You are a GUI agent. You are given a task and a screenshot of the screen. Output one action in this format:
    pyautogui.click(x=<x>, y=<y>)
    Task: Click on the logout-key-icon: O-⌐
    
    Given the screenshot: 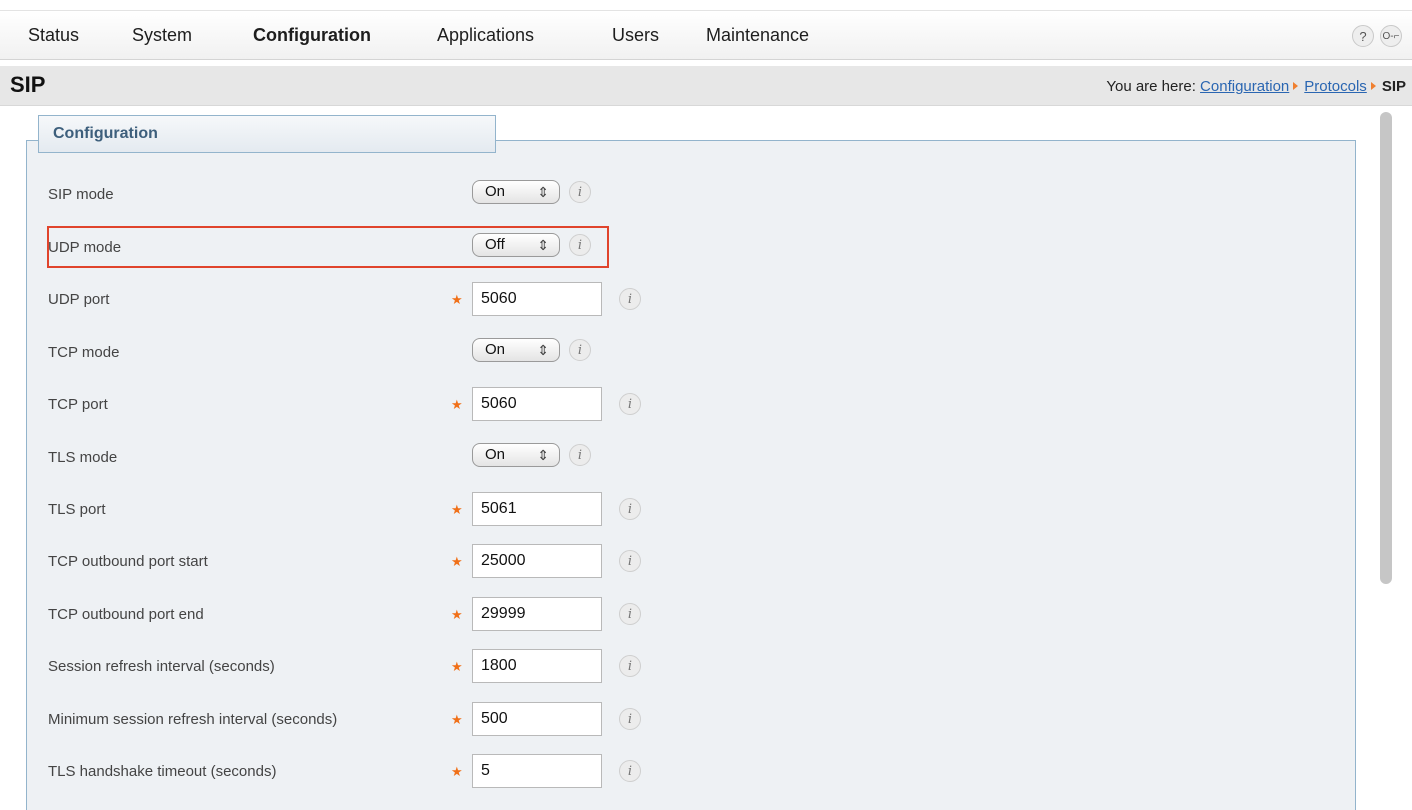 What is the action you would take?
    pyautogui.click(x=1391, y=36)
    